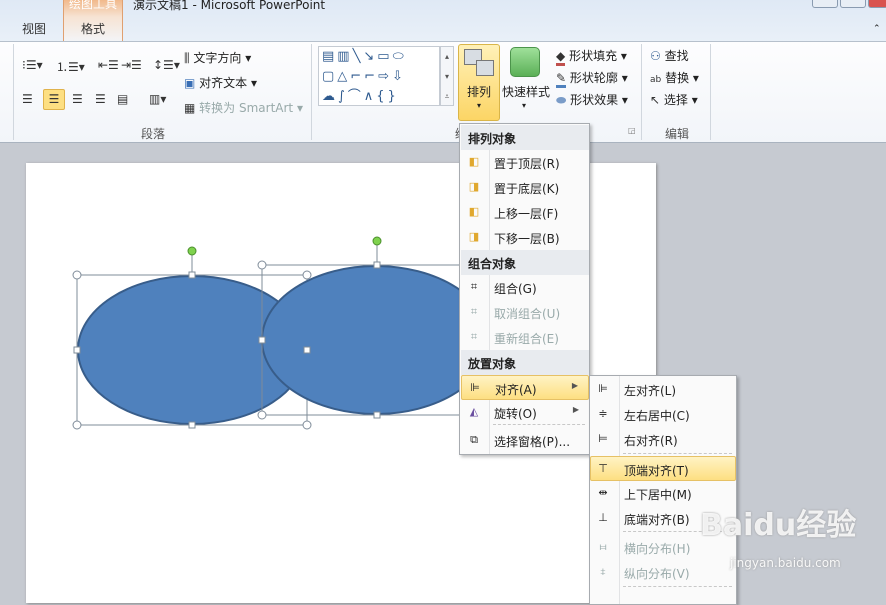  What do you see at coordinates (525, 162) in the screenshot?
I see `menu-item-bring-to-front: ◧ 置于顶层(R)` at bounding box center [525, 162].